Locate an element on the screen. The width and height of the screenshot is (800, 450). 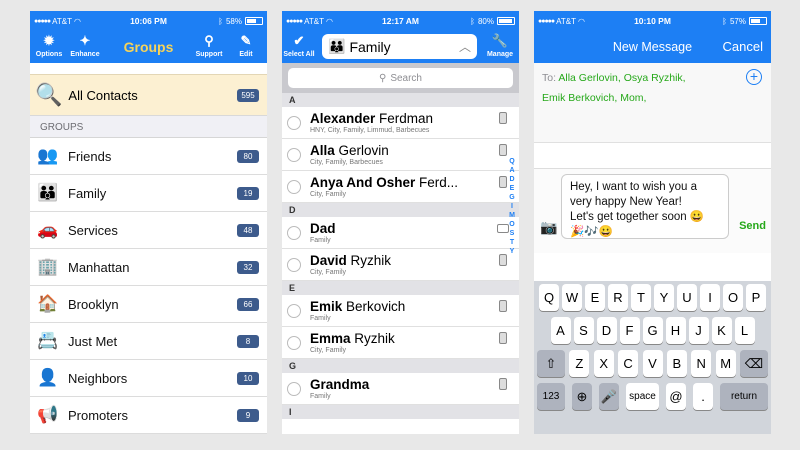
contact-name: David Ryzhik is located at coordinates (351, 260).